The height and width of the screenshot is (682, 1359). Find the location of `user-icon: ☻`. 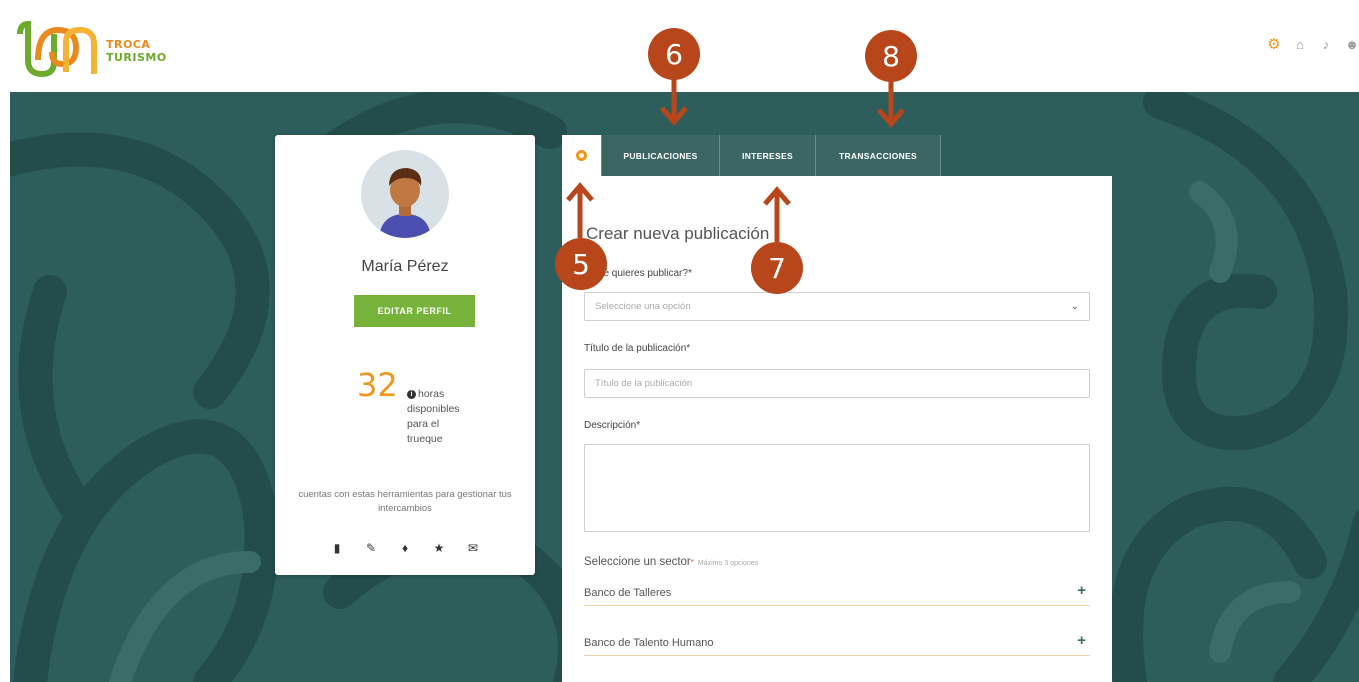

user-icon: ☻ is located at coordinates (1352, 45).